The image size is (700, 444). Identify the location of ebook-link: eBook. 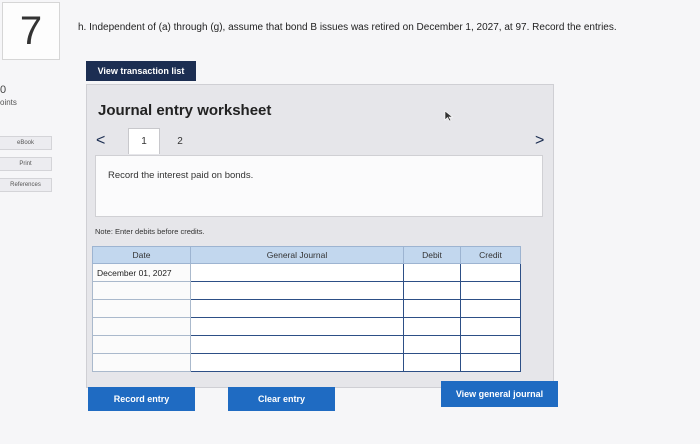
(26, 143).